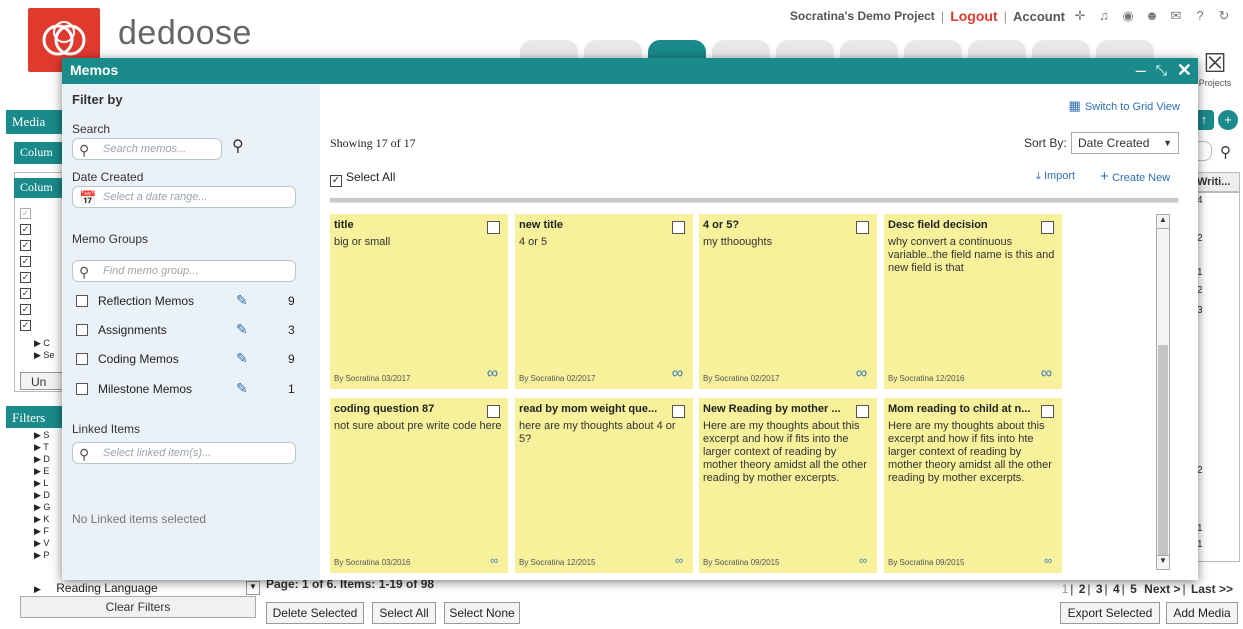 The width and height of the screenshot is (1243, 629). What do you see at coordinates (1133, 589) in the screenshot?
I see `page-link: 5` at bounding box center [1133, 589].